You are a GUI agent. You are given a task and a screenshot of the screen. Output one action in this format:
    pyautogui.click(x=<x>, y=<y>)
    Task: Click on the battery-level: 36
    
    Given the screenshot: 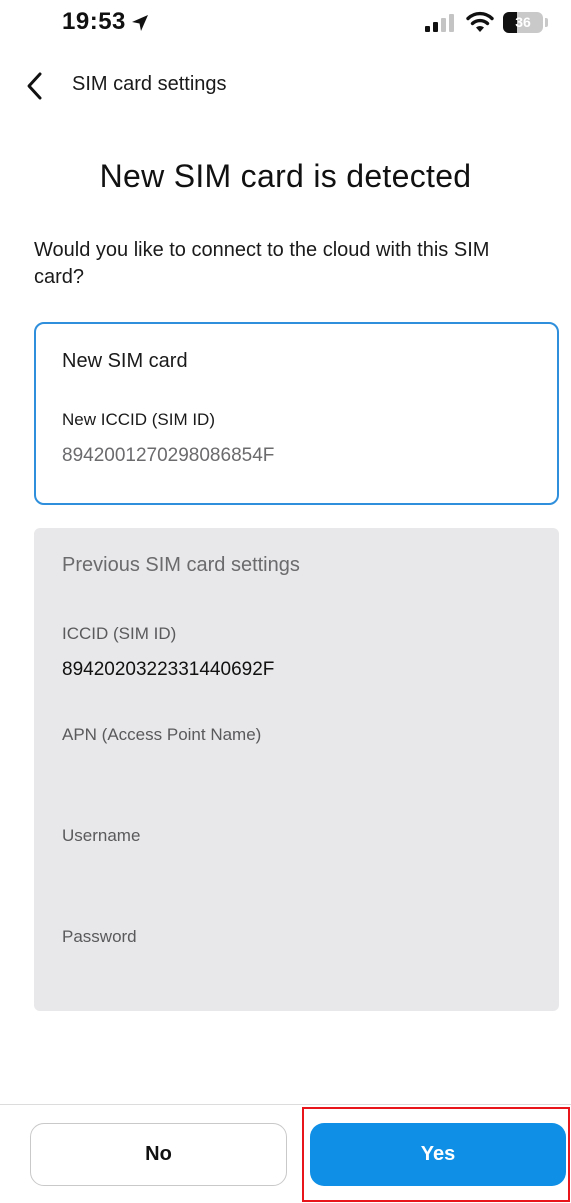 What is the action you would take?
    pyautogui.click(x=523, y=22)
    